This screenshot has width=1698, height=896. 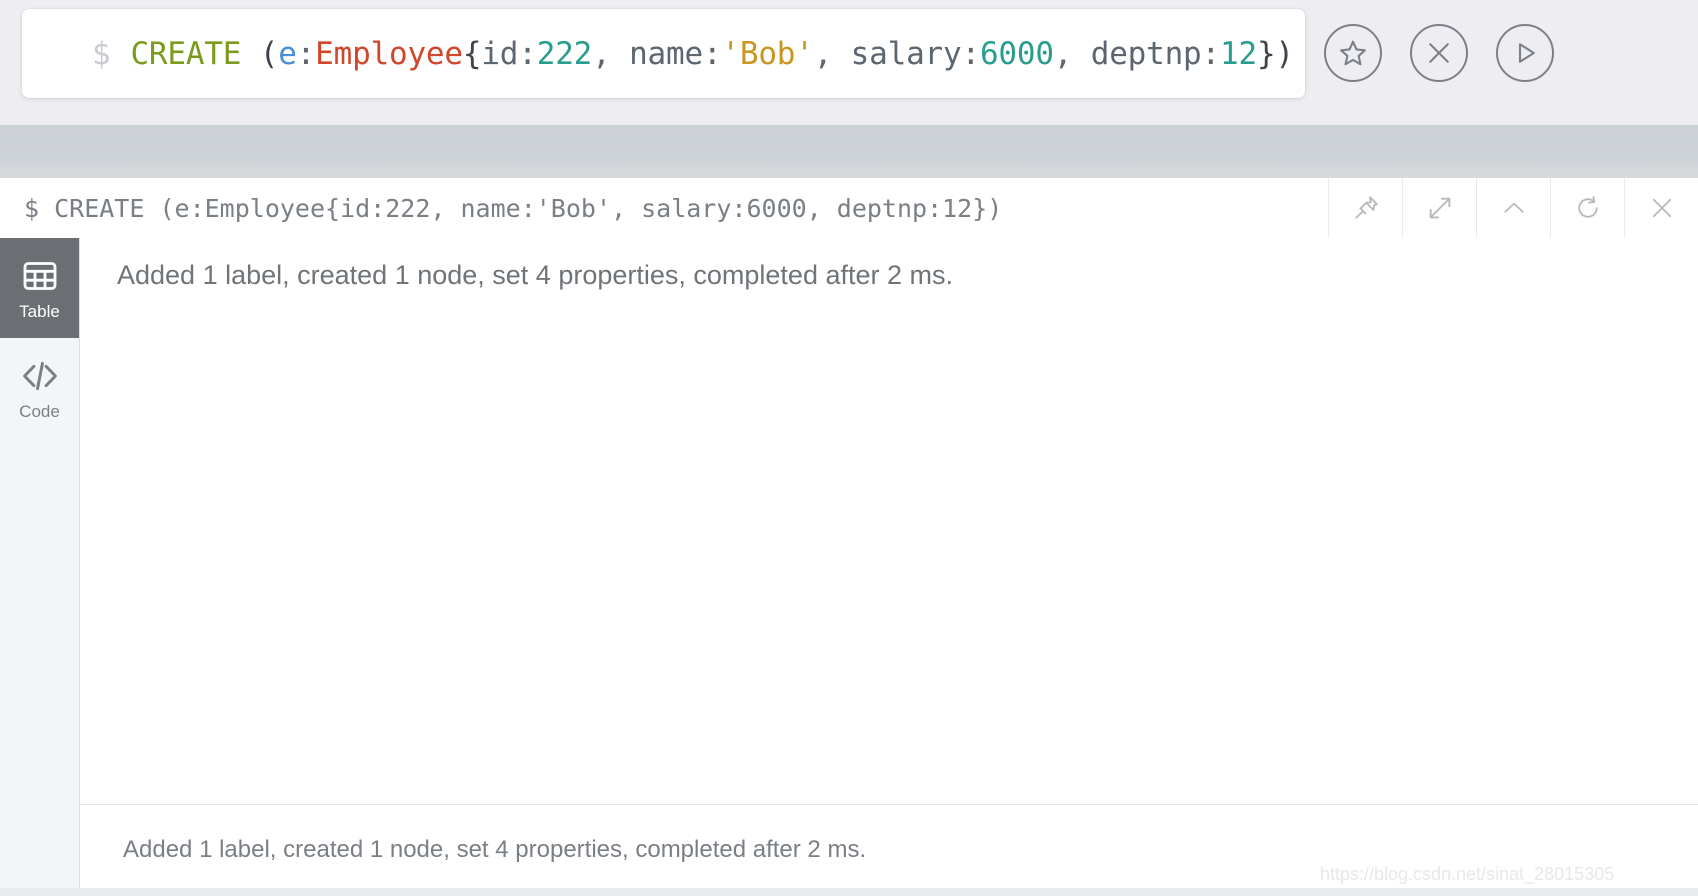 What do you see at coordinates (39, 411) in the screenshot?
I see `sidebar-item-label: Code` at bounding box center [39, 411].